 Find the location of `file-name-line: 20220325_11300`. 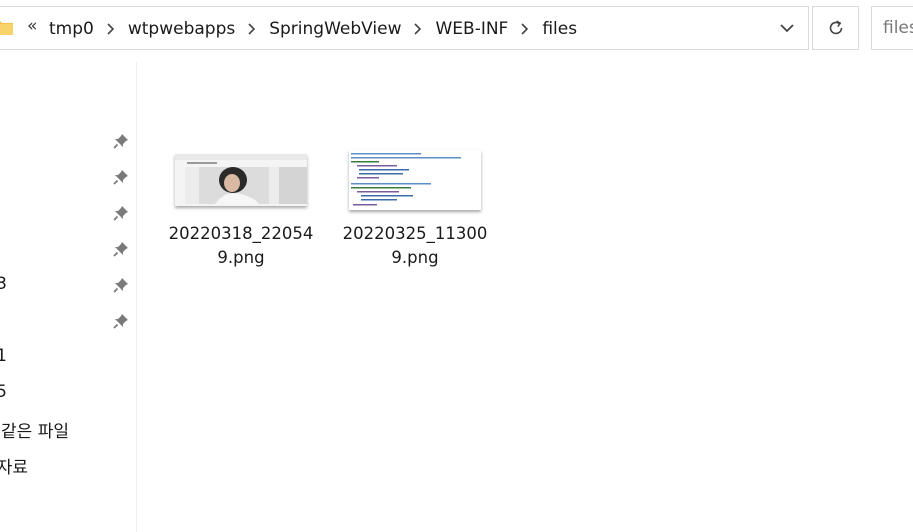

file-name-line: 20220325_11300 is located at coordinates (415, 233).